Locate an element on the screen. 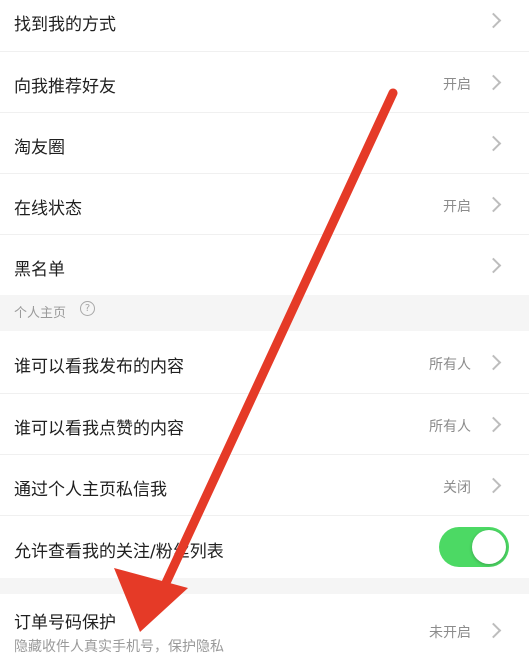 The height and width of the screenshot is (663, 529). row-who-see-posts: 谁可以看我发布的内容 所有人 is located at coordinates (264, 362).